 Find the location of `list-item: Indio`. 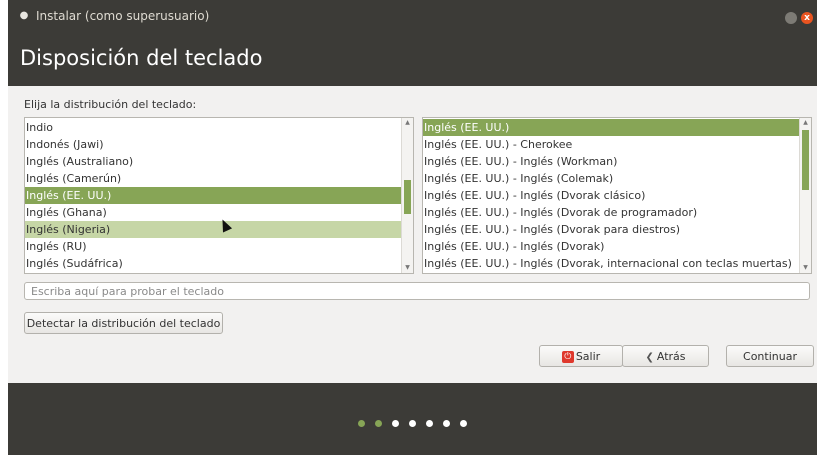

list-item: Indio is located at coordinates (213, 127).